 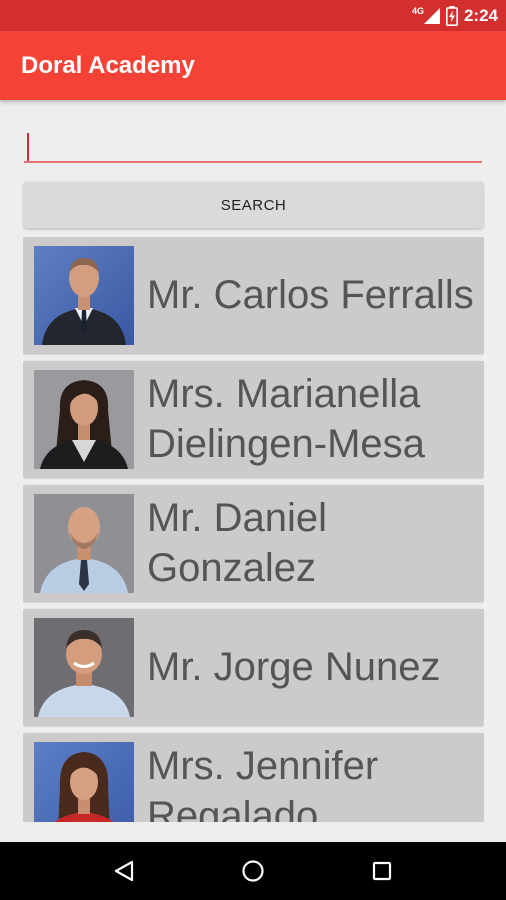 What do you see at coordinates (431, 15) in the screenshot?
I see `signal-icon` at bounding box center [431, 15].